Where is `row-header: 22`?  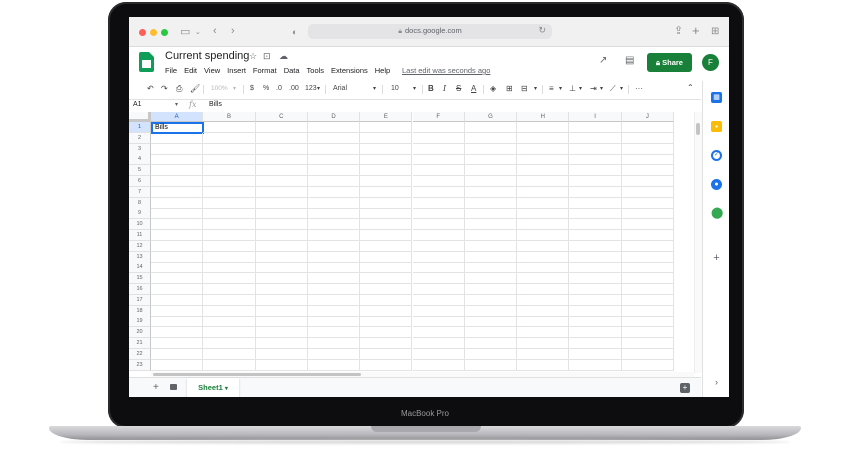
row-header: 22 is located at coordinates (140, 354).